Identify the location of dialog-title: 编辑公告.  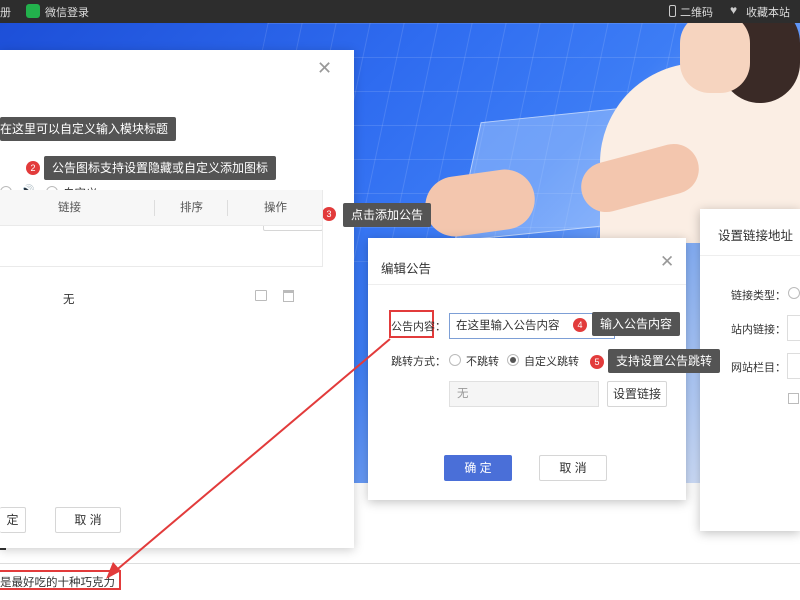
(406, 269).